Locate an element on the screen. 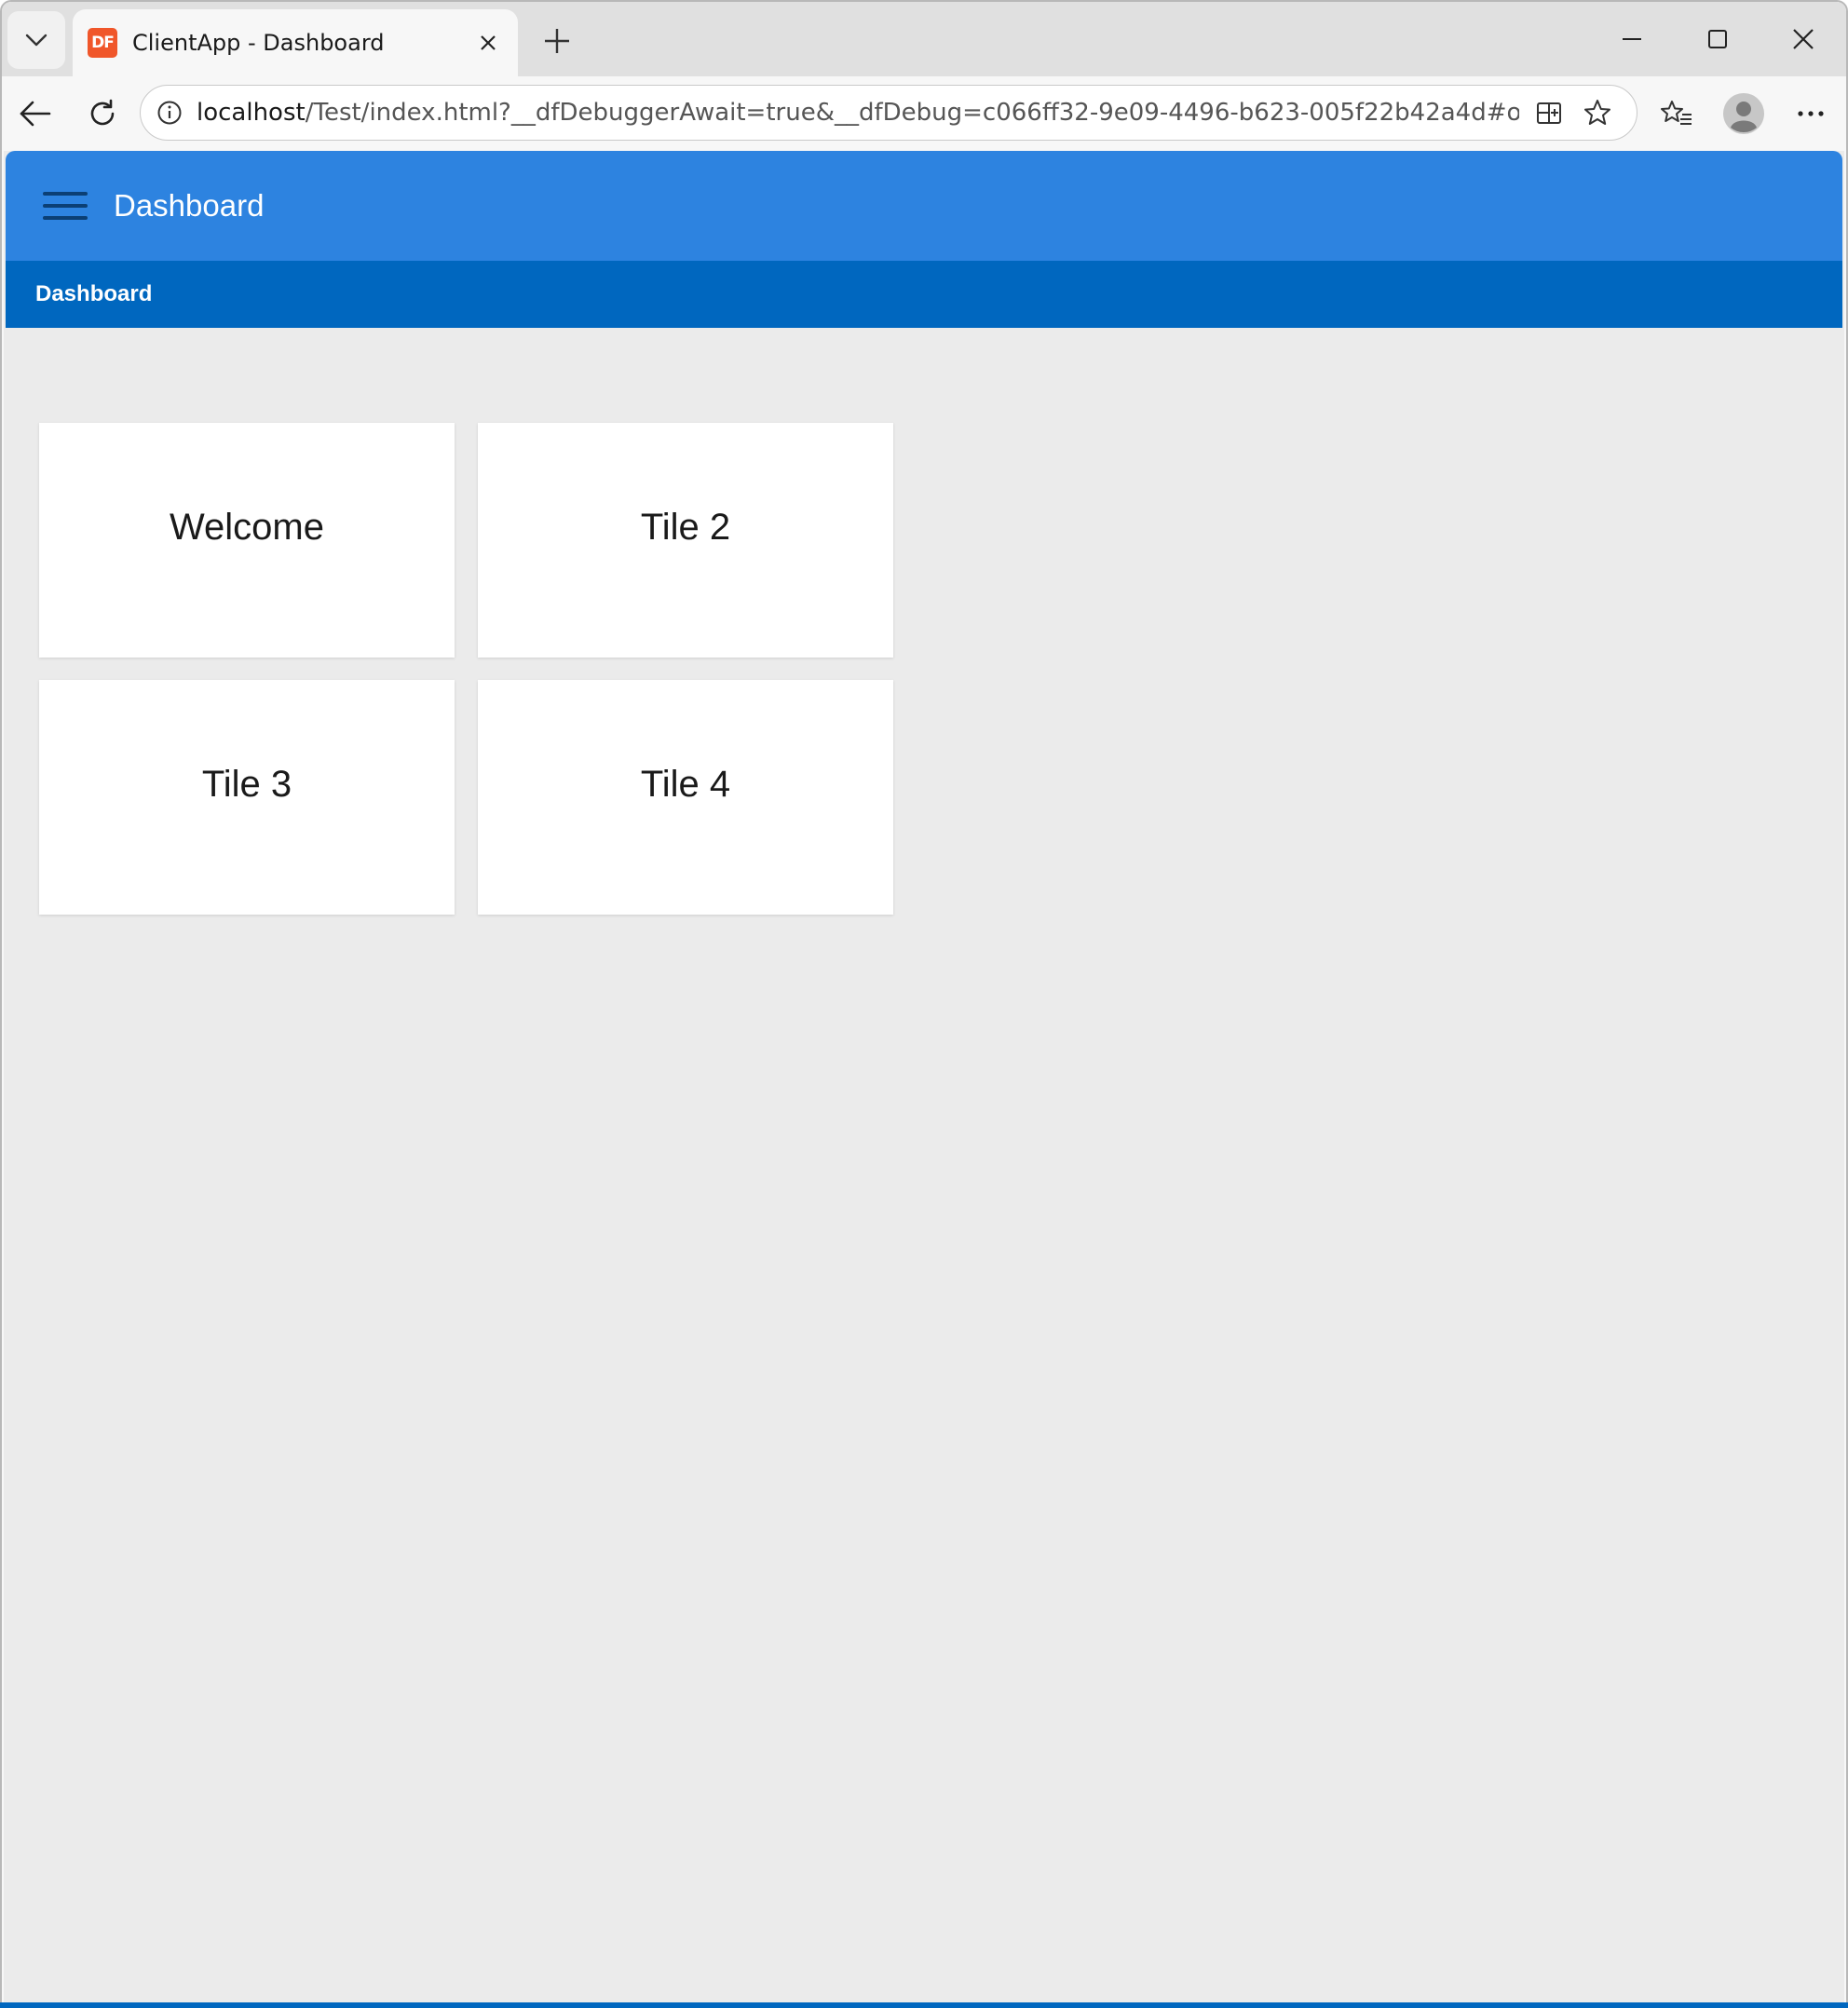 This screenshot has width=1848, height=2008. star-icon is located at coordinates (1597, 112).